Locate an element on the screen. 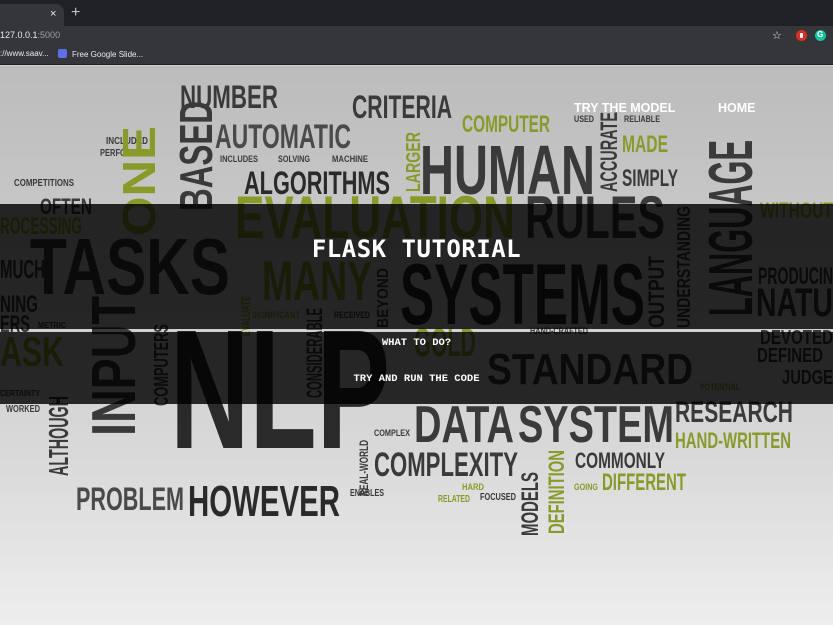  svg-text: SOLVING is located at coordinates (294, 159).